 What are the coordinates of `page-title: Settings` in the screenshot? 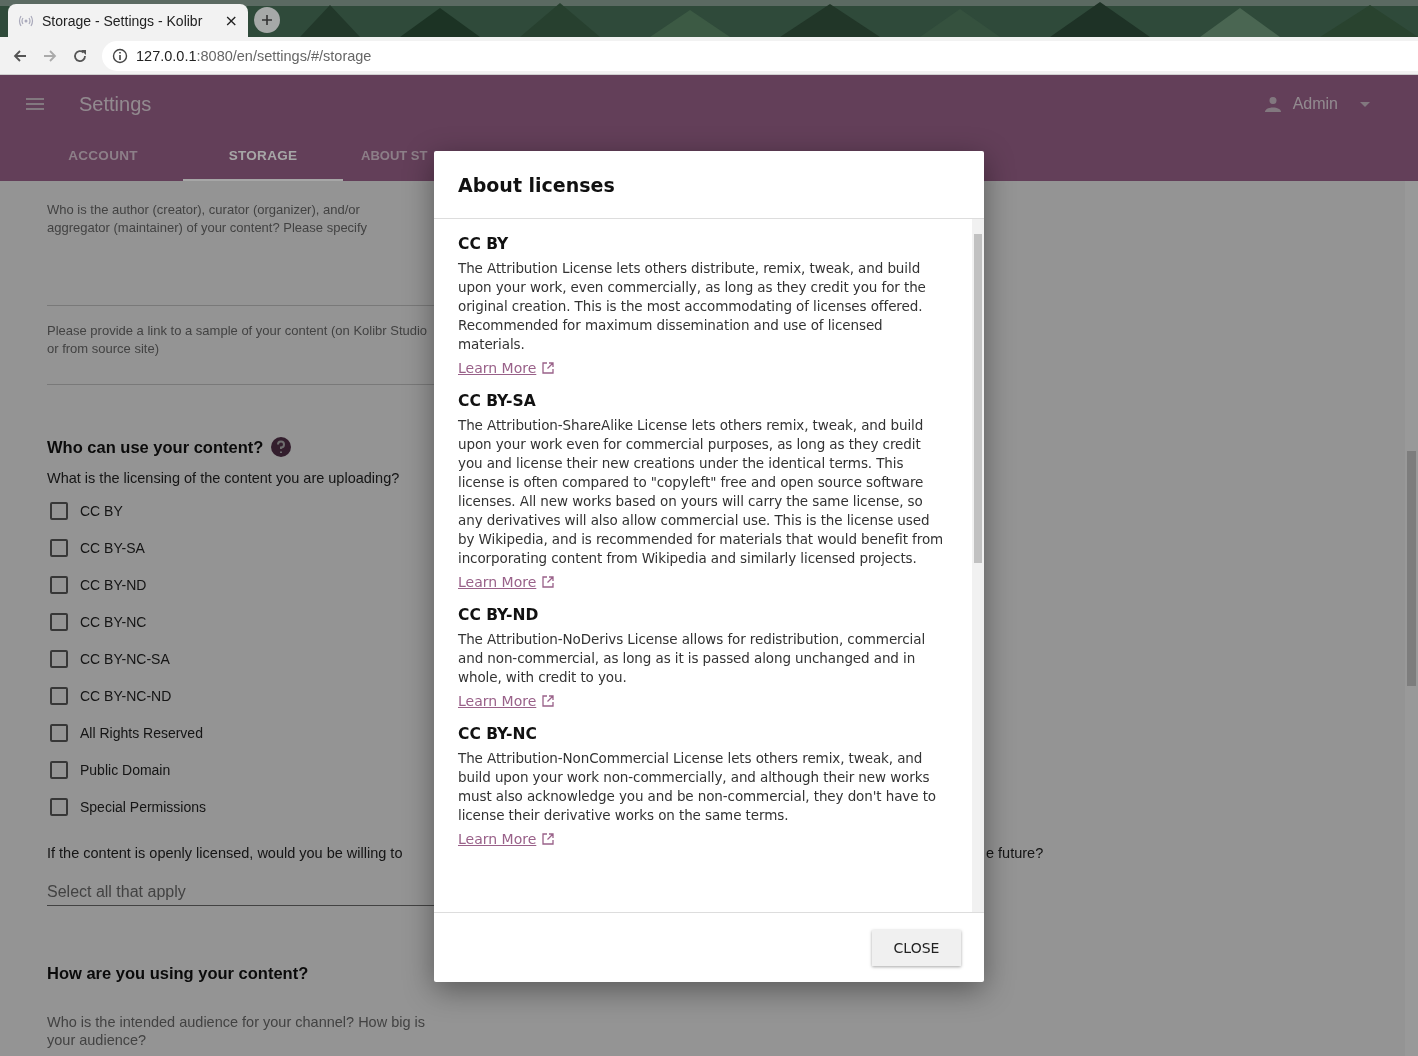 It's located at (115, 104).